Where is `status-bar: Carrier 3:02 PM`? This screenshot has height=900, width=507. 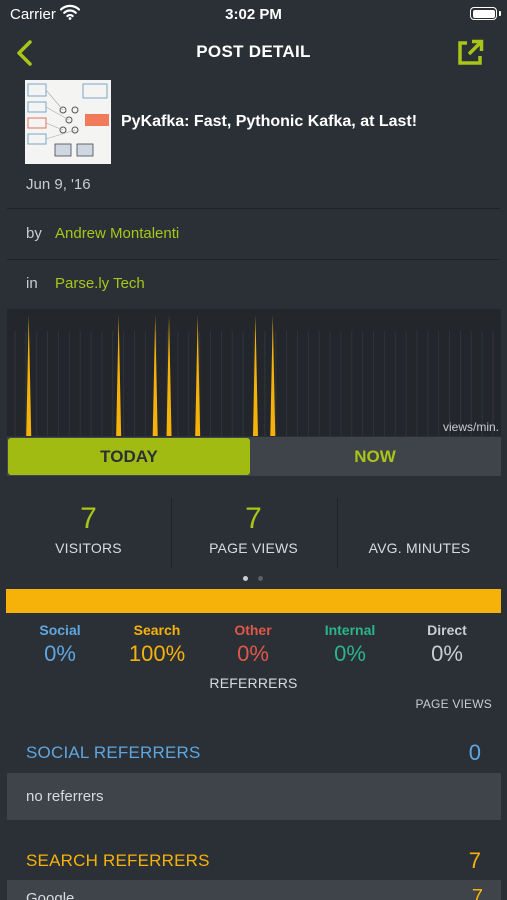 status-bar: Carrier 3:02 PM is located at coordinates (253, 14).